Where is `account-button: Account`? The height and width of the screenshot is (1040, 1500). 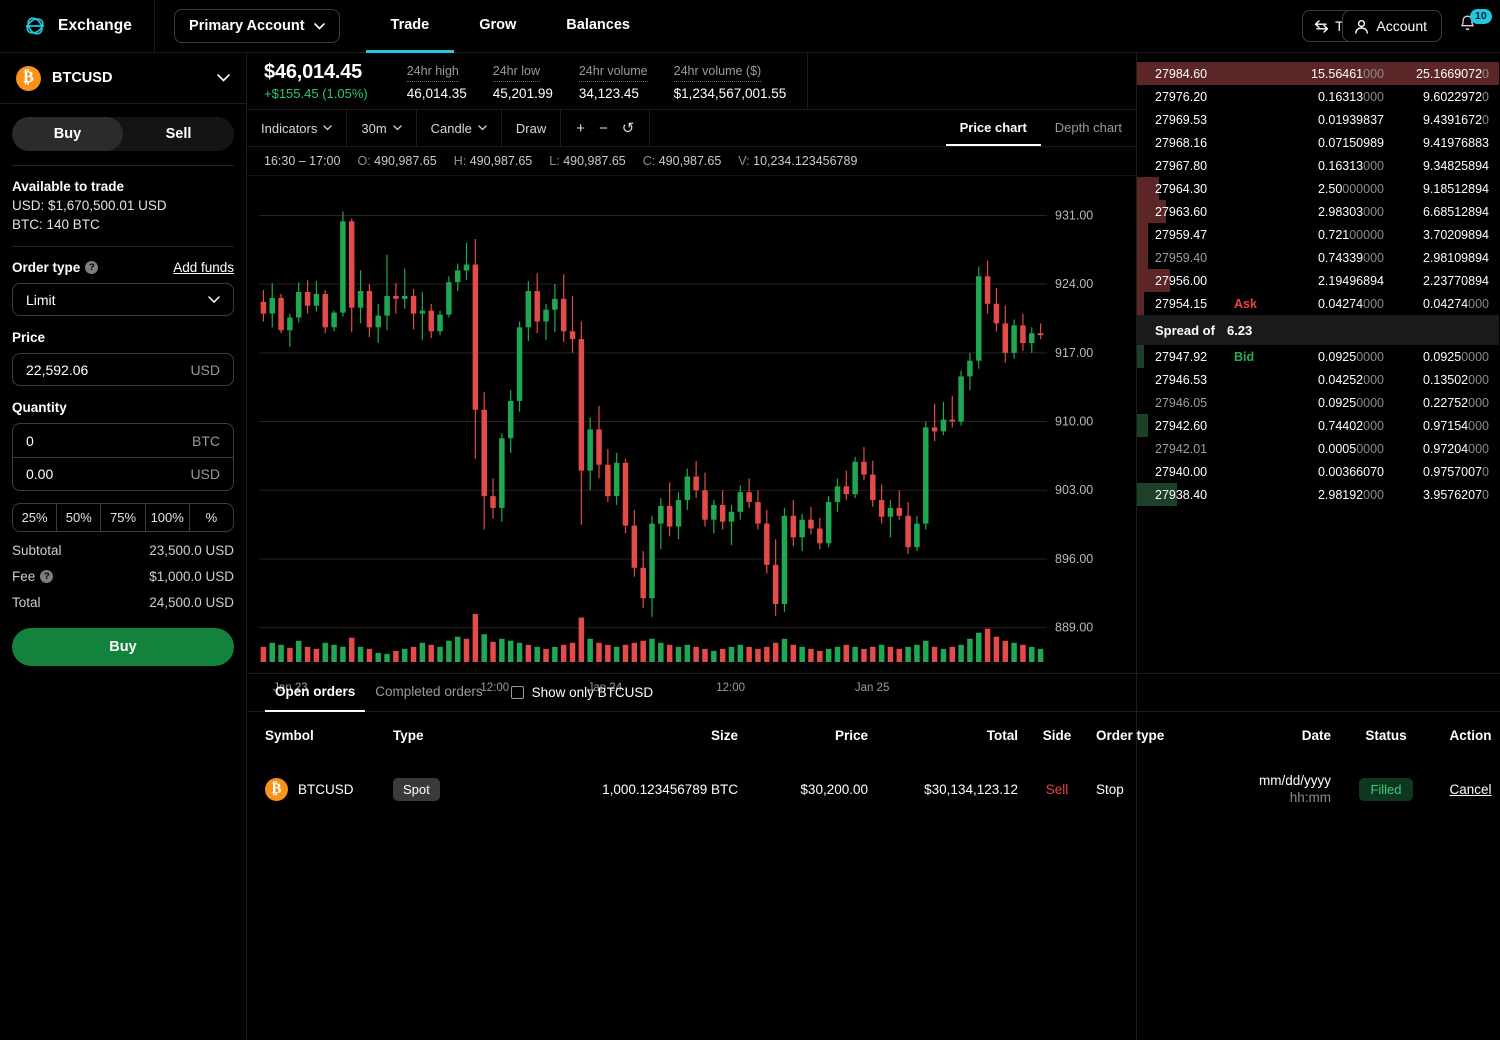
account-button: Account is located at coordinates (1392, 26).